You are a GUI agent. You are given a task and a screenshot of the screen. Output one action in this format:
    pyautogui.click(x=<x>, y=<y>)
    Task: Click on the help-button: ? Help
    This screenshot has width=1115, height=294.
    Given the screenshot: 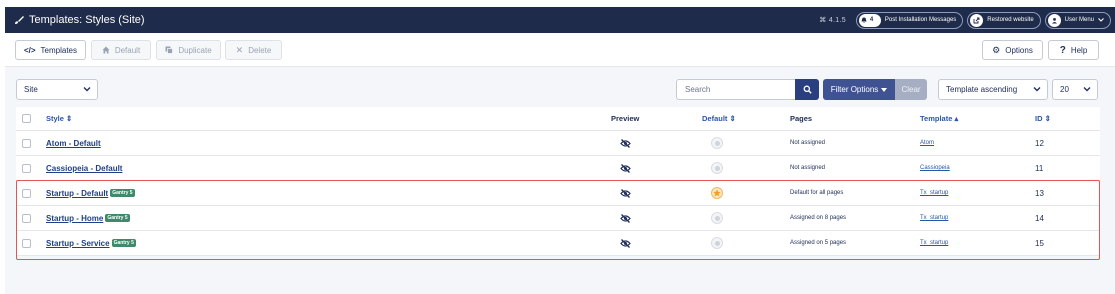 What is the action you would take?
    pyautogui.click(x=1073, y=50)
    